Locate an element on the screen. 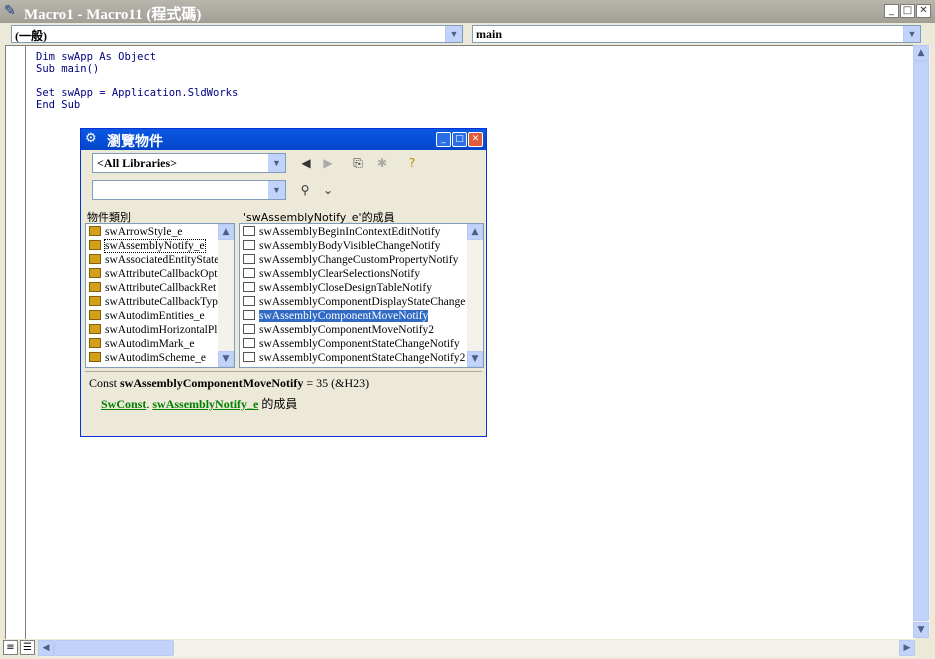 This screenshot has width=935, height=659. list-item: swAttributeCallbackTyp is located at coordinates (152, 302).